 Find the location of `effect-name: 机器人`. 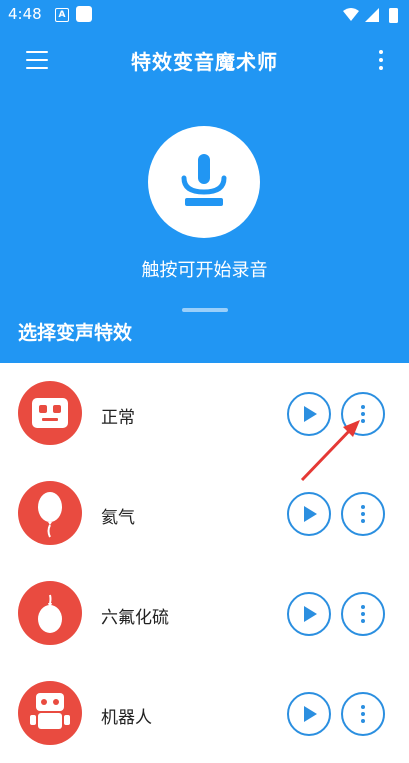

effect-name: 机器人 is located at coordinates (126, 718).